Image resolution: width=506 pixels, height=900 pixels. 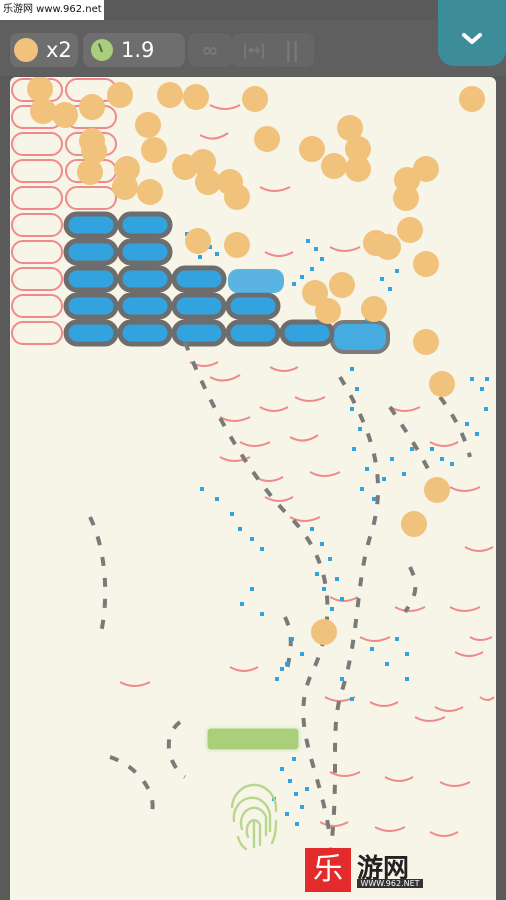 What do you see at coordinates (253, 48) in the screenshot?
I see `hud-bar: x2 1.9 ∞ |↔| ||` at bounding box center [253, 48].